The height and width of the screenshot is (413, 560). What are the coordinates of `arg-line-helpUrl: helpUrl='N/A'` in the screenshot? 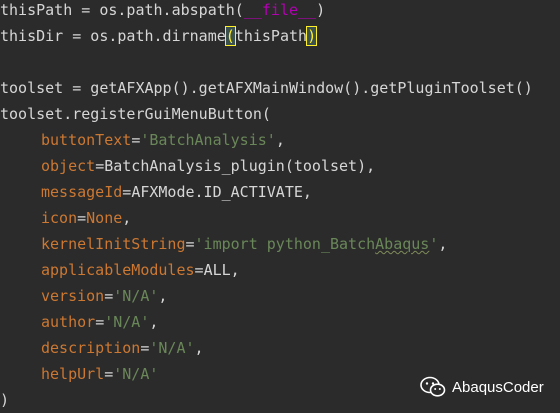 It's located at (99, 374).